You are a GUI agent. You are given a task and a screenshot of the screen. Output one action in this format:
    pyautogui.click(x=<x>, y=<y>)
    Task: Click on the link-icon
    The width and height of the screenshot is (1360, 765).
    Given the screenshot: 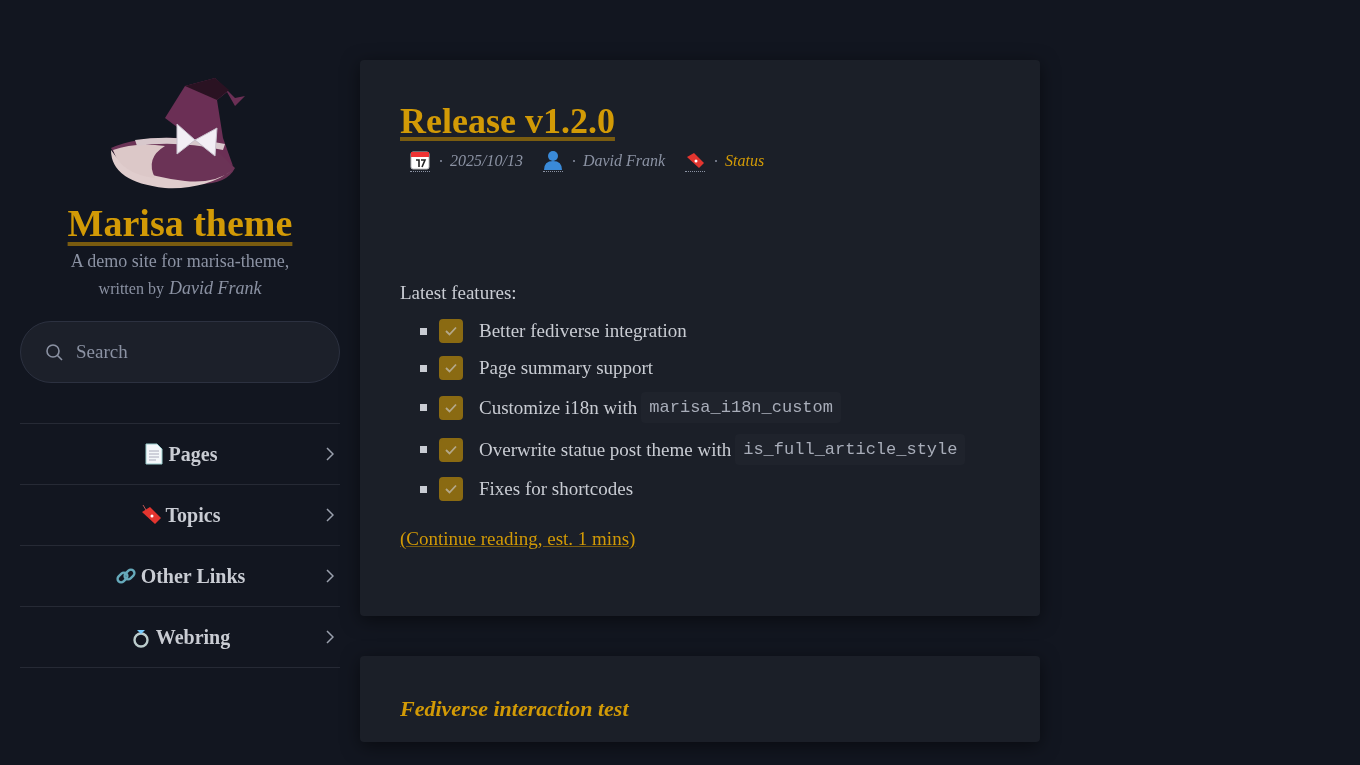 What is the action you would take?
    pyautogui.click(x=125, y=576)
    